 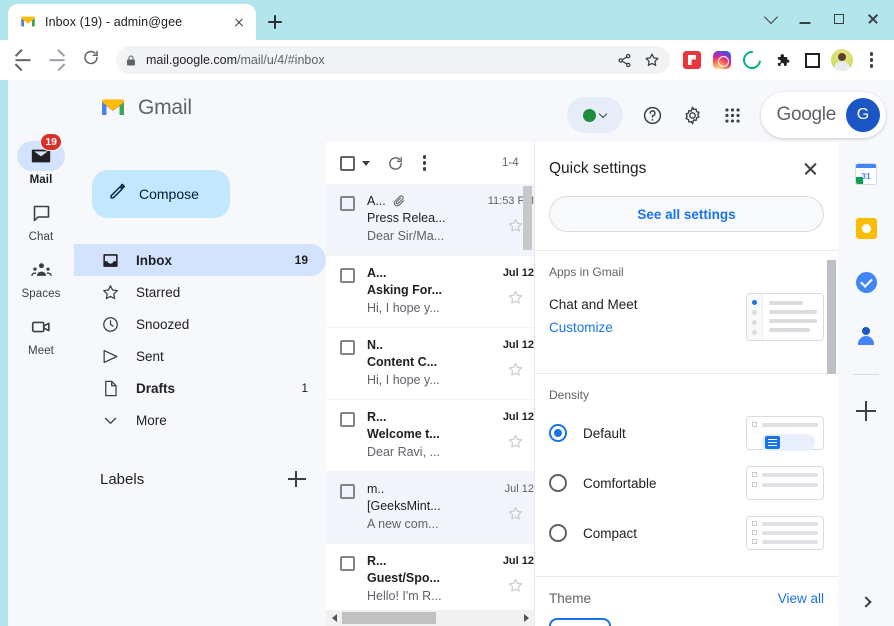 What do you see at coordinates (771, 19) in the screenshot?
I see `tab-search-chevron-icon` at bounding box center [771, 19].